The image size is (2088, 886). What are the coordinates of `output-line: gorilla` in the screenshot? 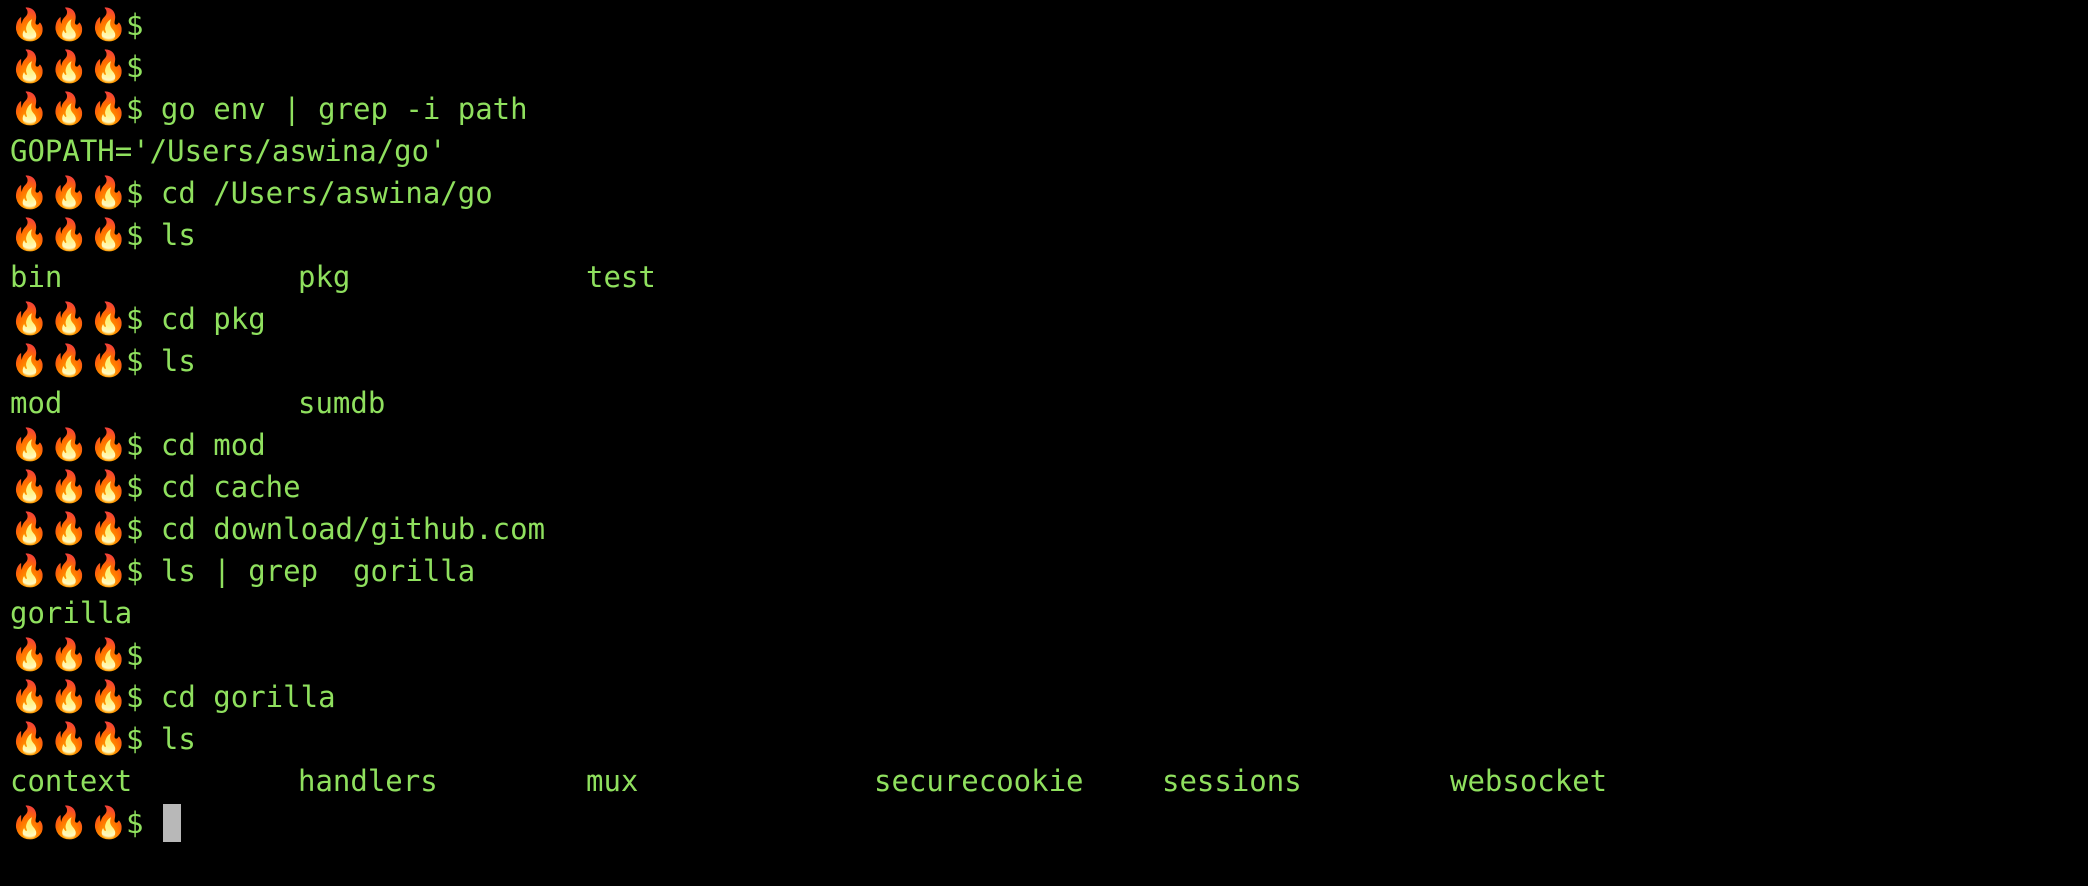 It's located at (71, 613).